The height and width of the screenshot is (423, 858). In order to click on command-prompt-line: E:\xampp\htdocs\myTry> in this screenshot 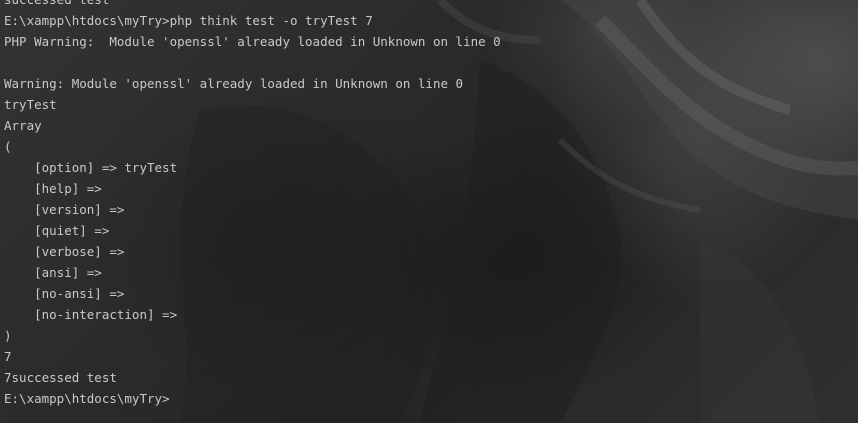, I will do `click(252, 398)`.